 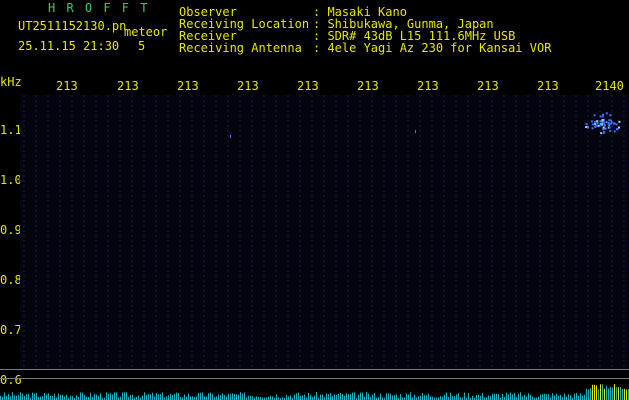 I want to click on tag-label: meteor, so click(x=146, y=32).